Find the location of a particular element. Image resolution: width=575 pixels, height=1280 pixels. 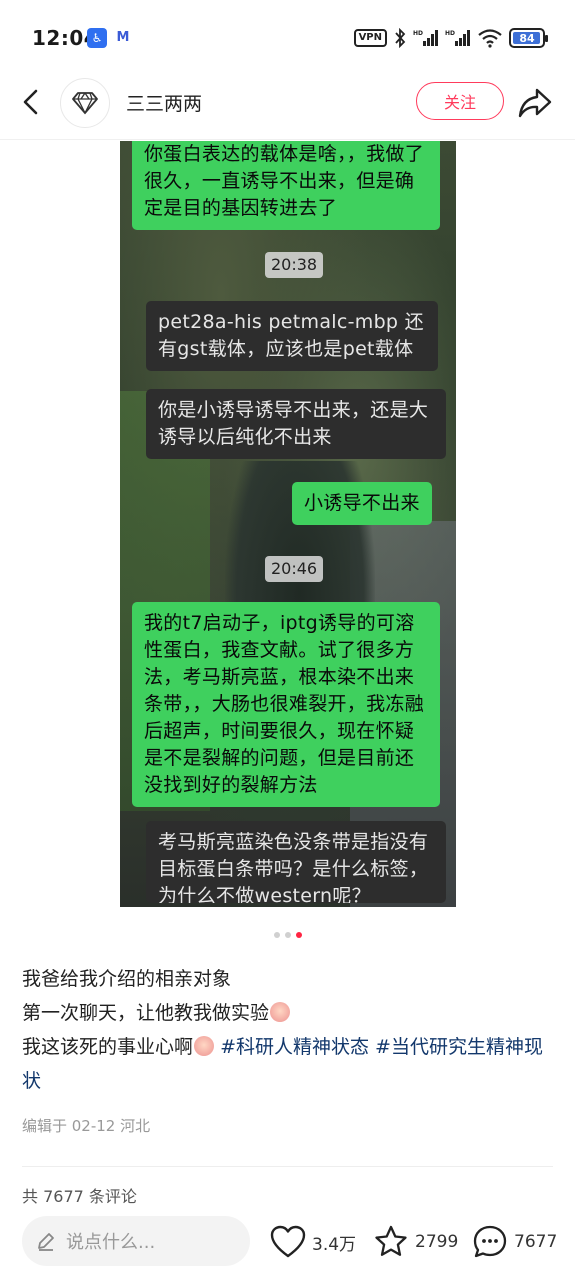

signal-icon-2: HD is located at coordinates (457, 38).